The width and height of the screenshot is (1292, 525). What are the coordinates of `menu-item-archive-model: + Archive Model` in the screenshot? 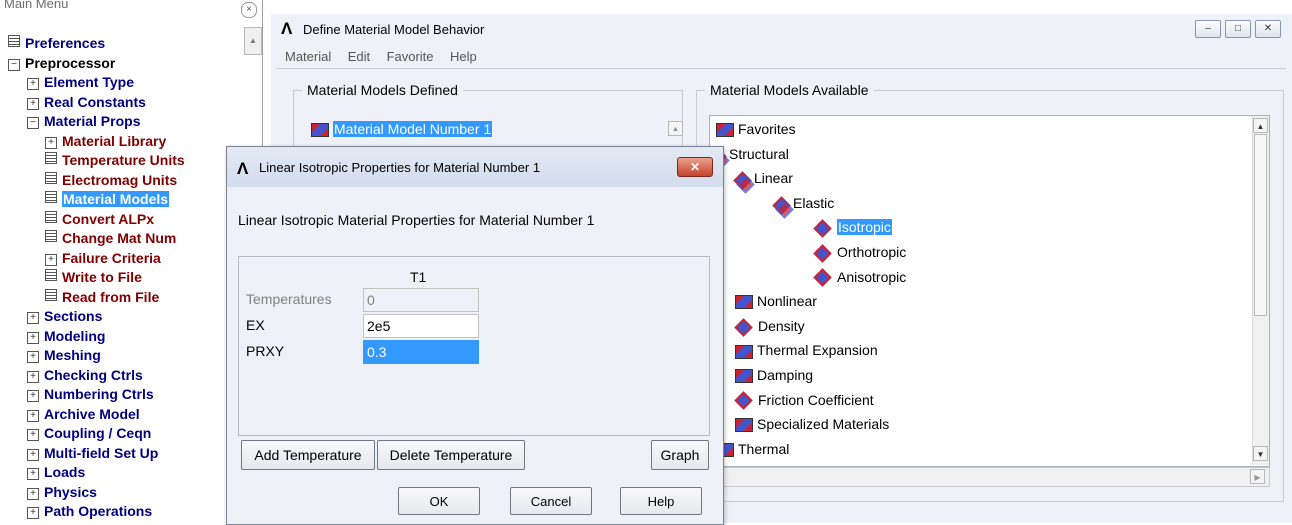 It's located at (83, 414).